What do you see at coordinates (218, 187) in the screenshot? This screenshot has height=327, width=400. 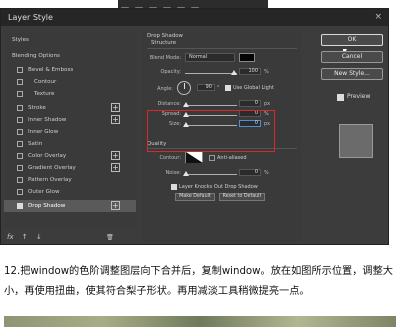 I see `knockout-label: Layer Knocks Out Drop Shadow` at bounding box center [218, 187].